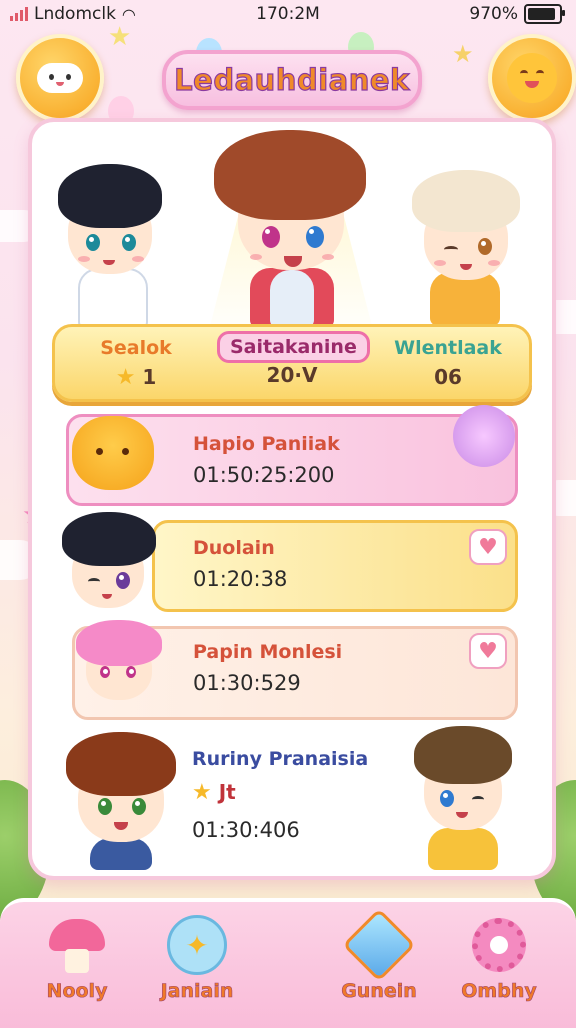 The height and width of the screenshot is (1028, 576). Describe the element at coordinates (379, 945) in the screenshot. I see `gem-icon` at that location.